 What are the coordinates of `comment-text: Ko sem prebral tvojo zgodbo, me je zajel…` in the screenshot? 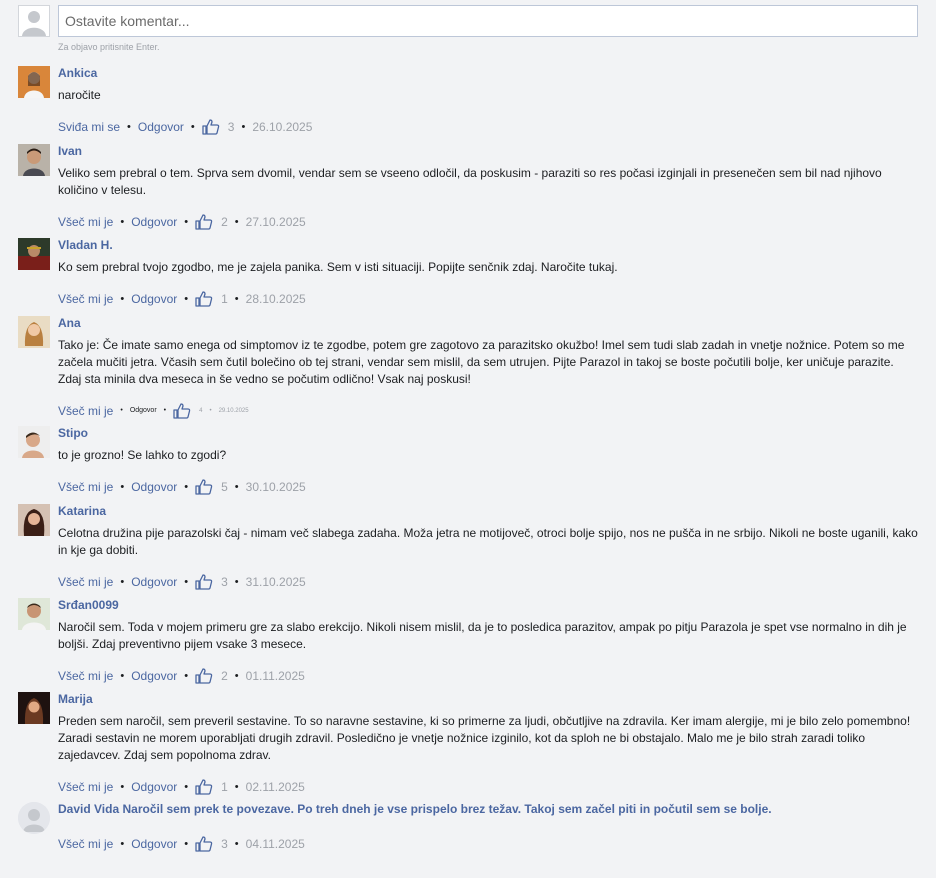 It's located at (338, 267).